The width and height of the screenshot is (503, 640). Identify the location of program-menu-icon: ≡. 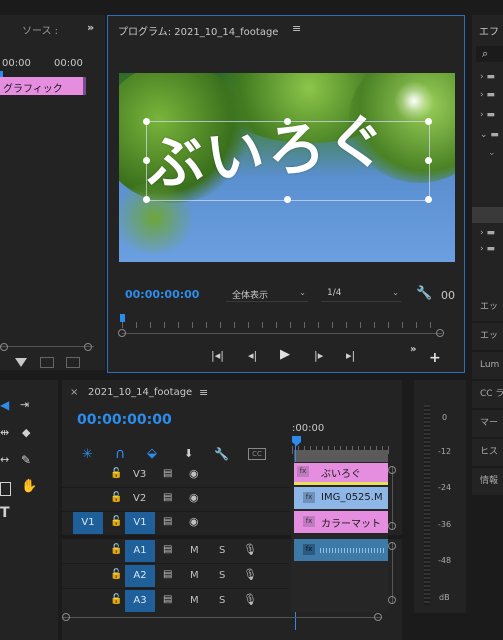
(296, 28).